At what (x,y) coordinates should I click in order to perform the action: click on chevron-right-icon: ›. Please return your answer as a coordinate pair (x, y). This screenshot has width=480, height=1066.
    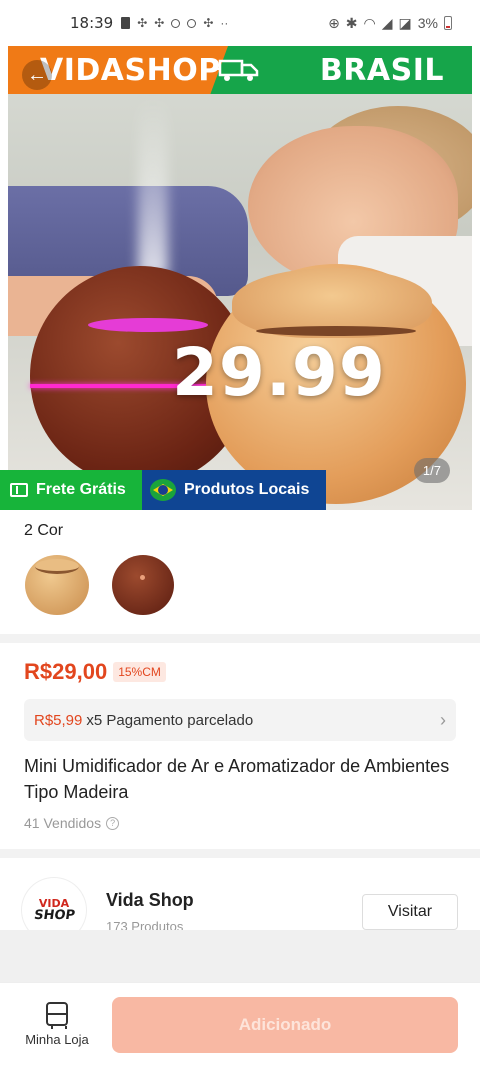
    Looking at the image, I should click on (443, 719).